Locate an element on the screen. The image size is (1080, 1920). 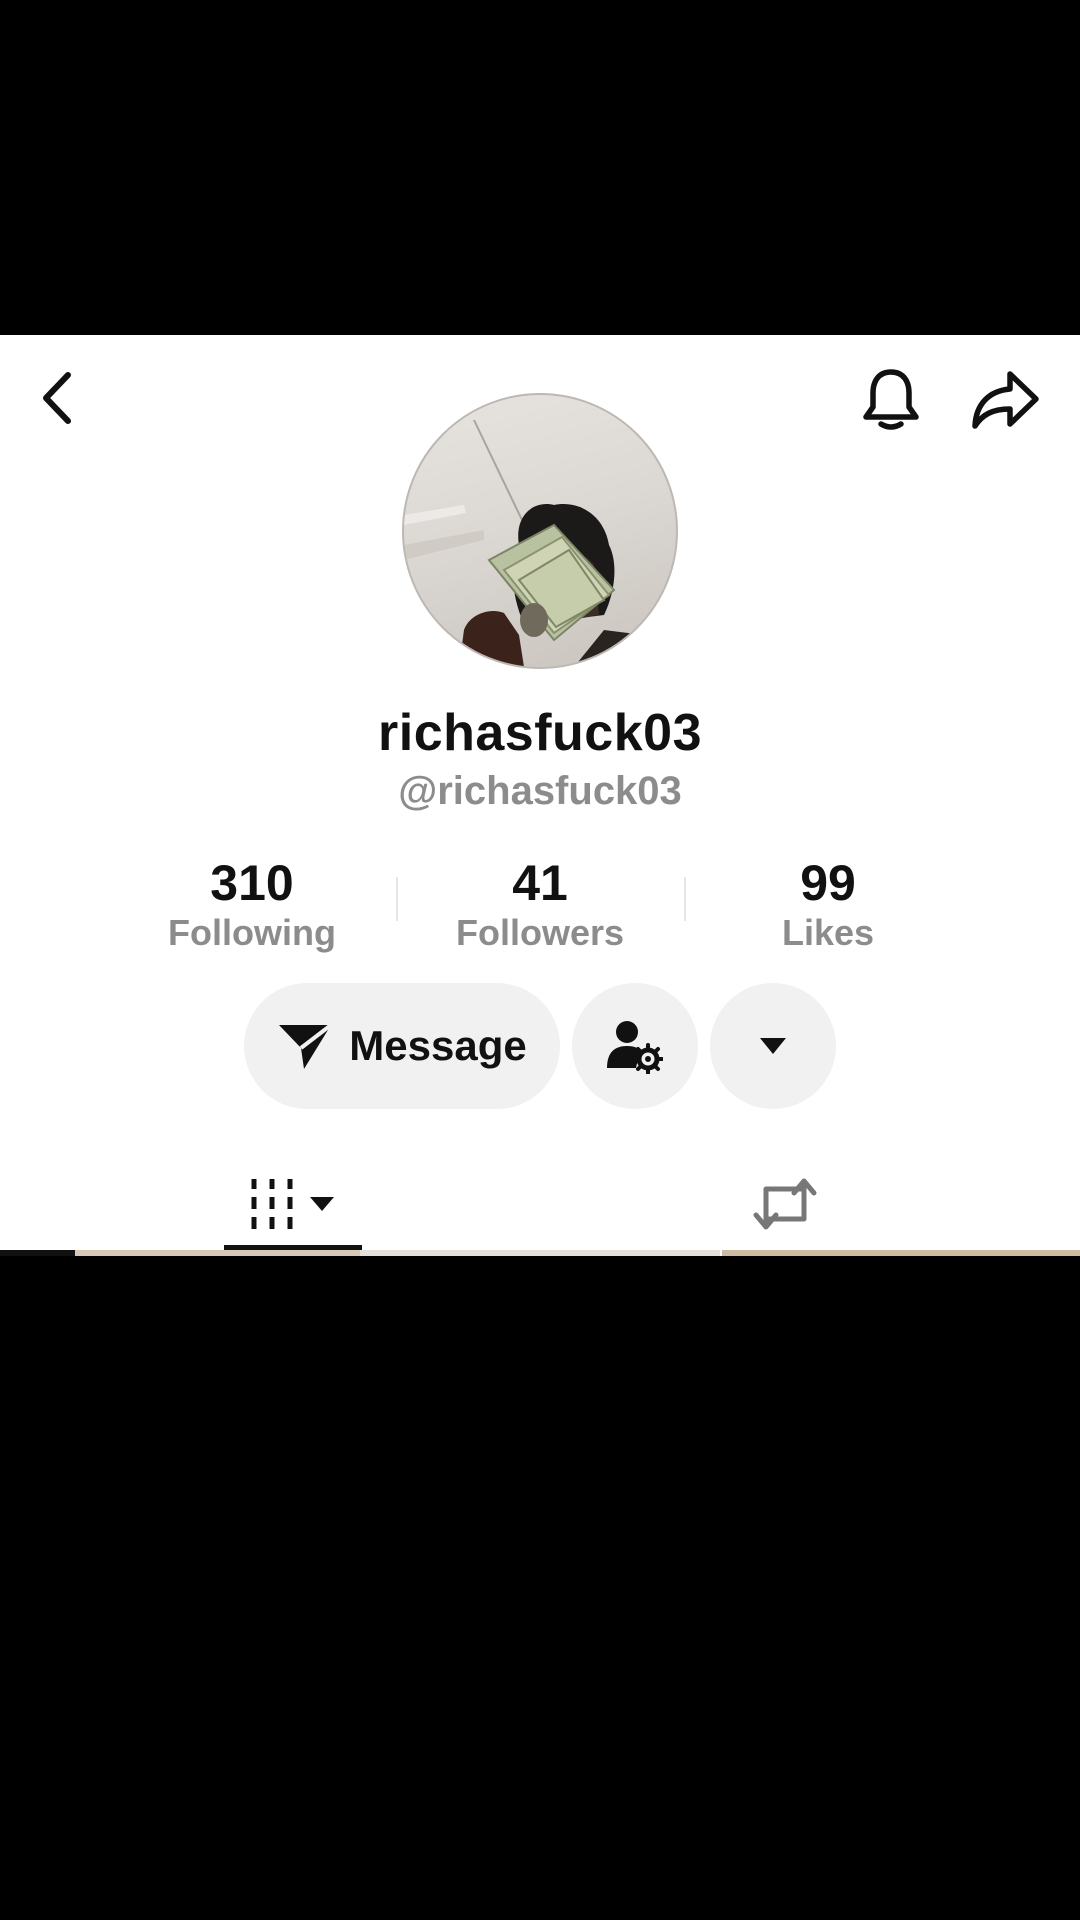
grid-bars-icon is located at coordinates (292, 1204).